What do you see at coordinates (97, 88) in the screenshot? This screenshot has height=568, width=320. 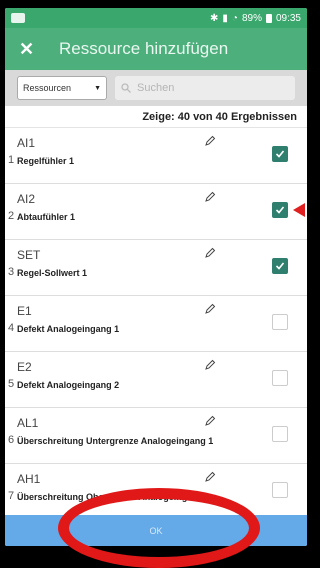 I see `dropdown-caret-icon: ▼` at bounding box center [97, 88].